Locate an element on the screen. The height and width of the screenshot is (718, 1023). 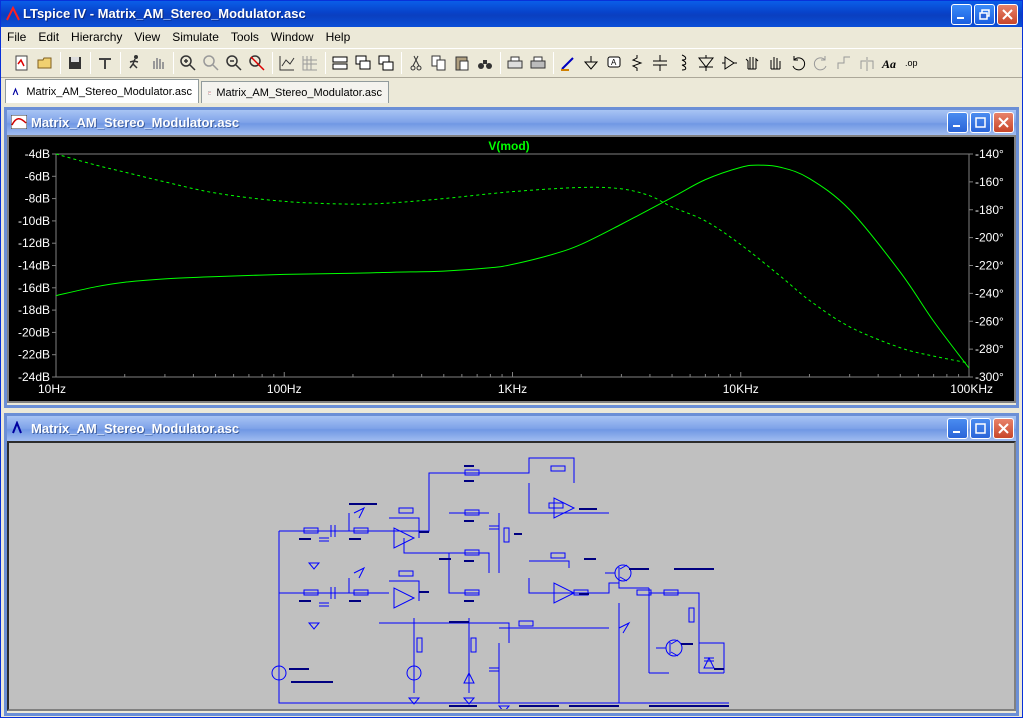
halt-button is located at coordinates (158, 63).